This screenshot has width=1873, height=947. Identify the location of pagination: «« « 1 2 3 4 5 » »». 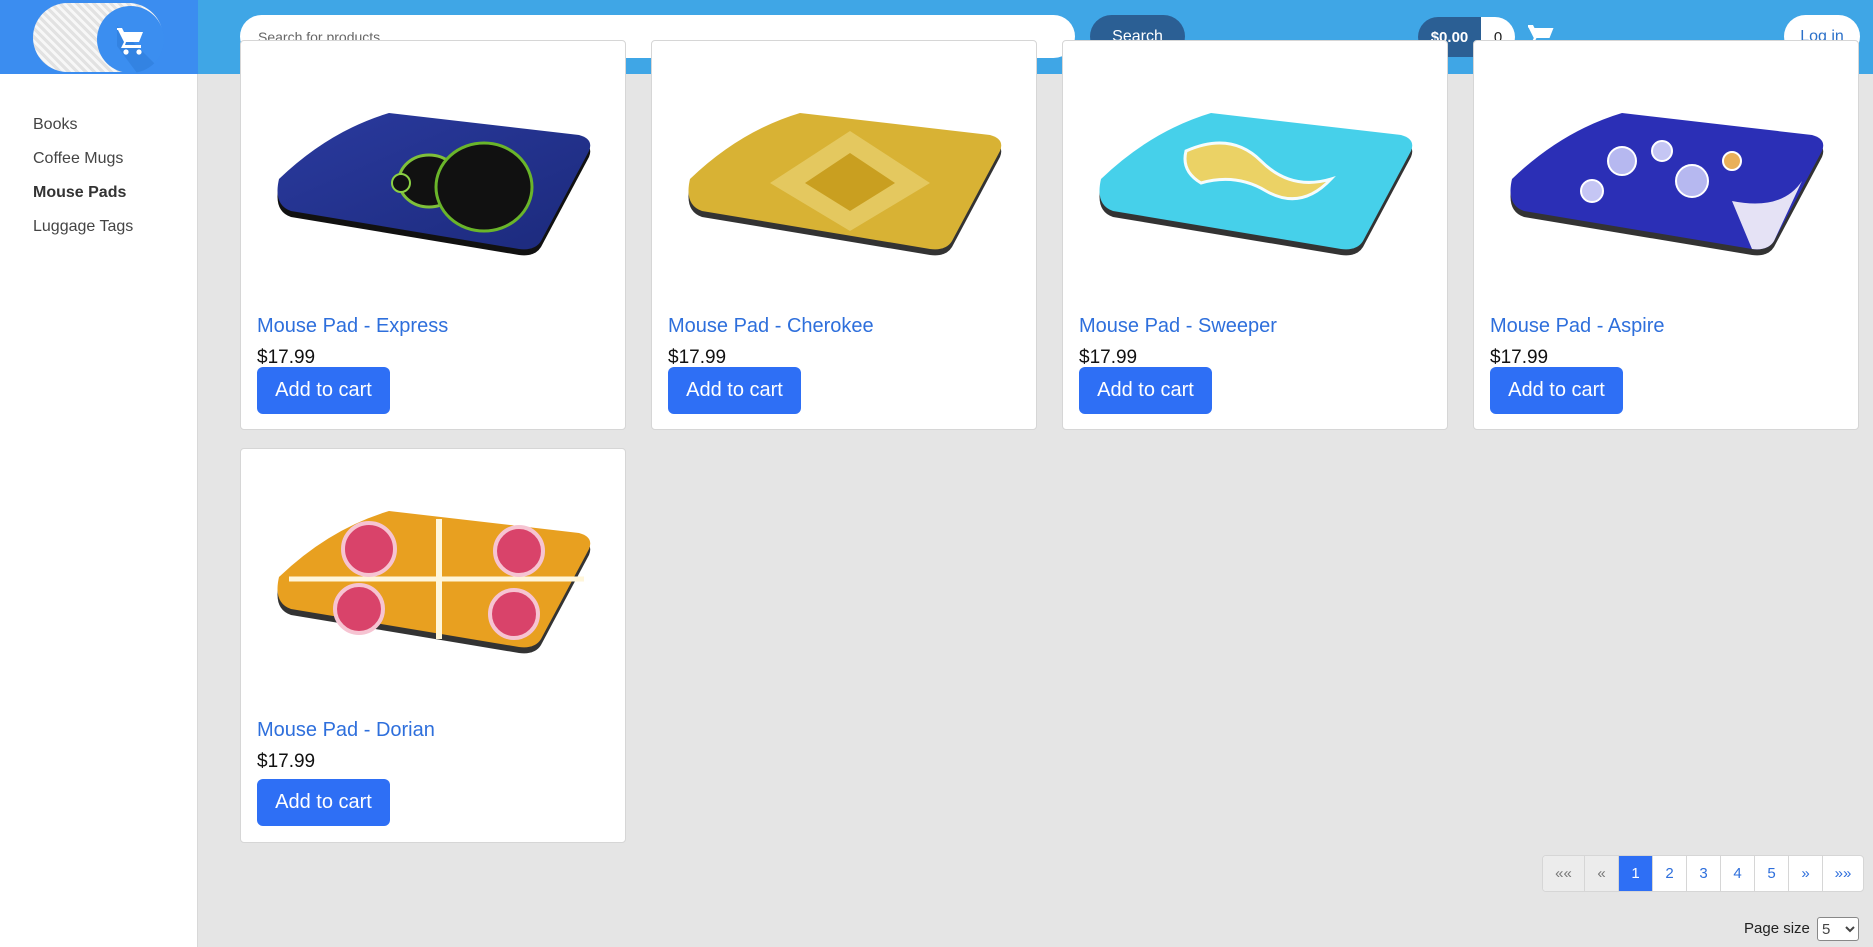
(1703, 873).